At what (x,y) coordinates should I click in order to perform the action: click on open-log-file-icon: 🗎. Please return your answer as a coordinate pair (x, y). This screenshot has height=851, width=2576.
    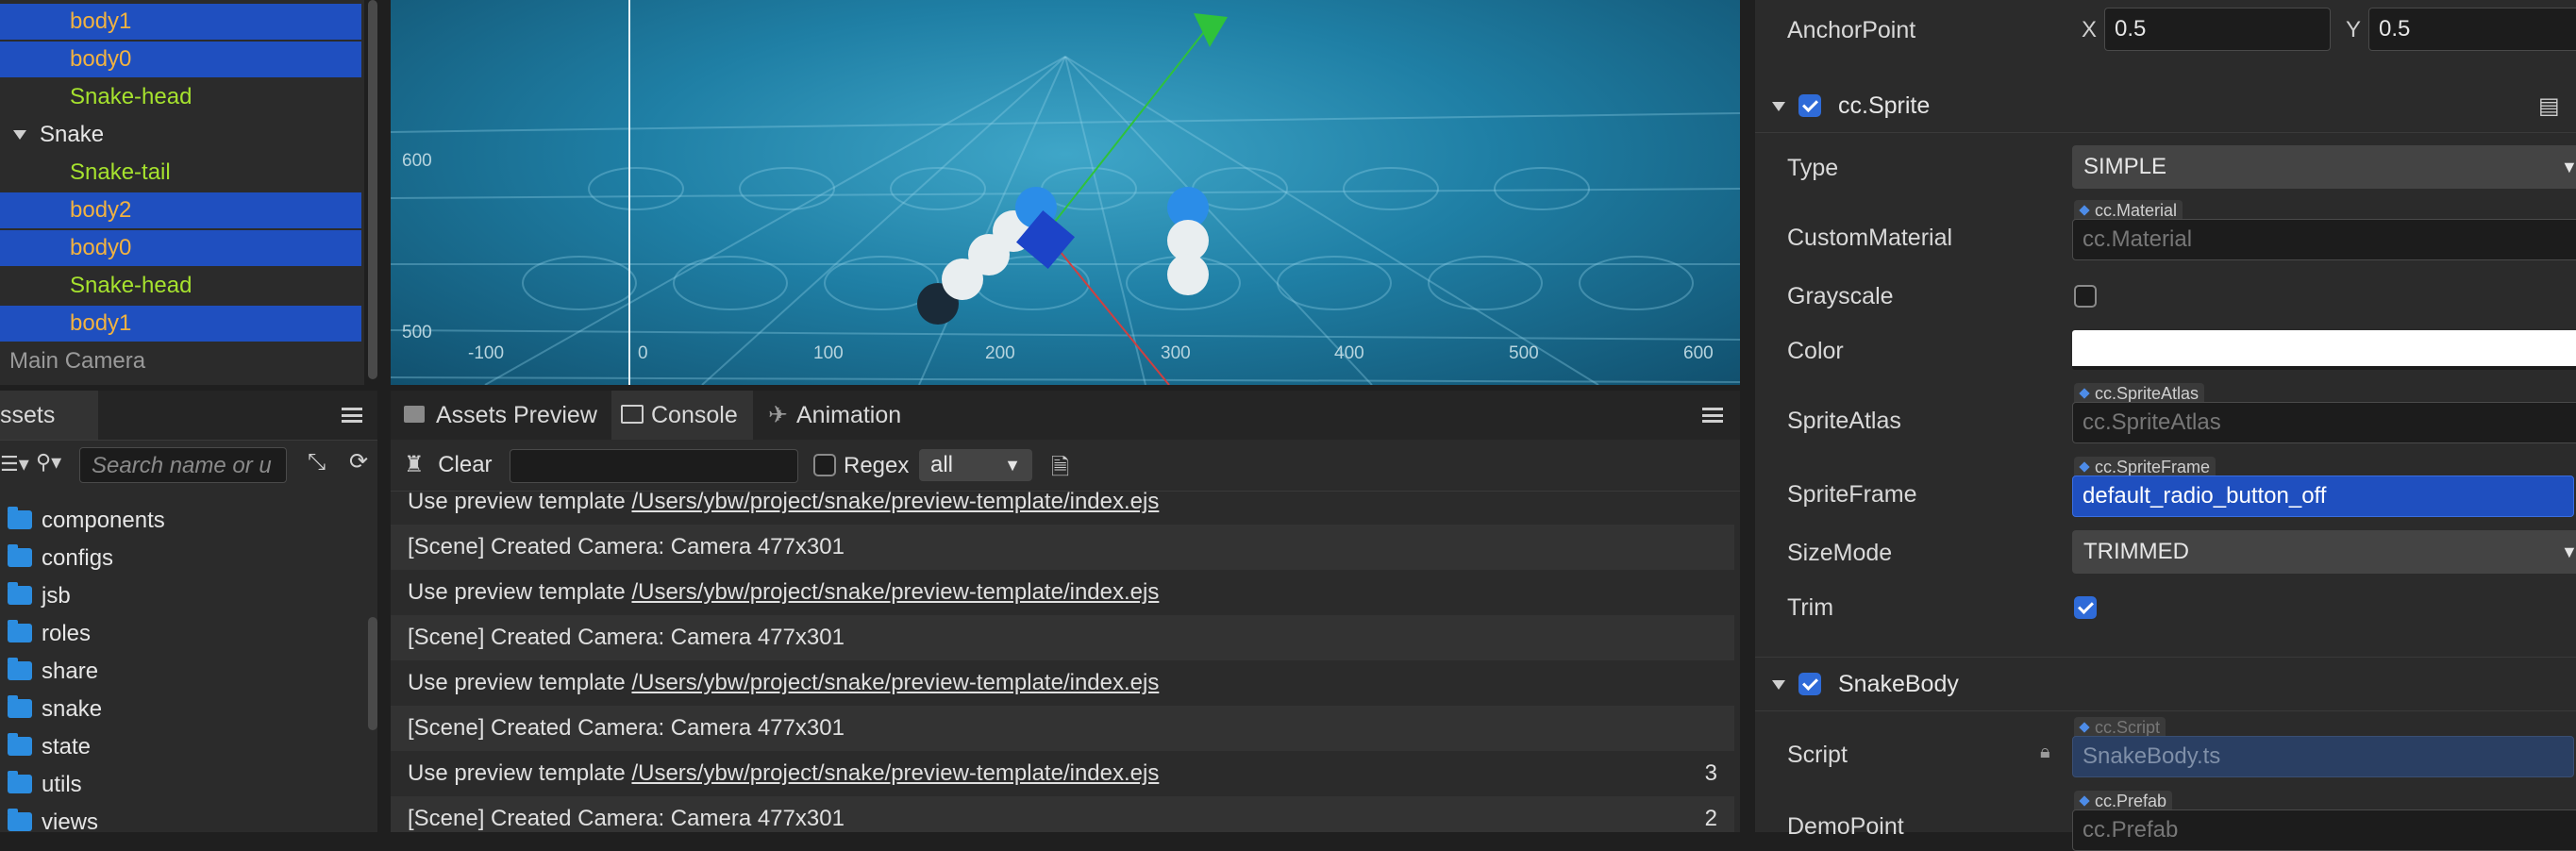
    Looking at the image, I should click on (1060, 471).